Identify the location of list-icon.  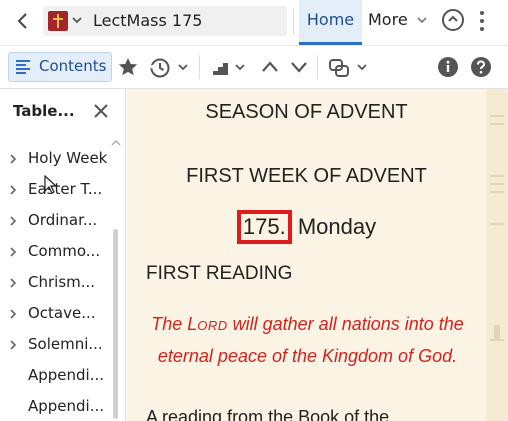
(24, 67).